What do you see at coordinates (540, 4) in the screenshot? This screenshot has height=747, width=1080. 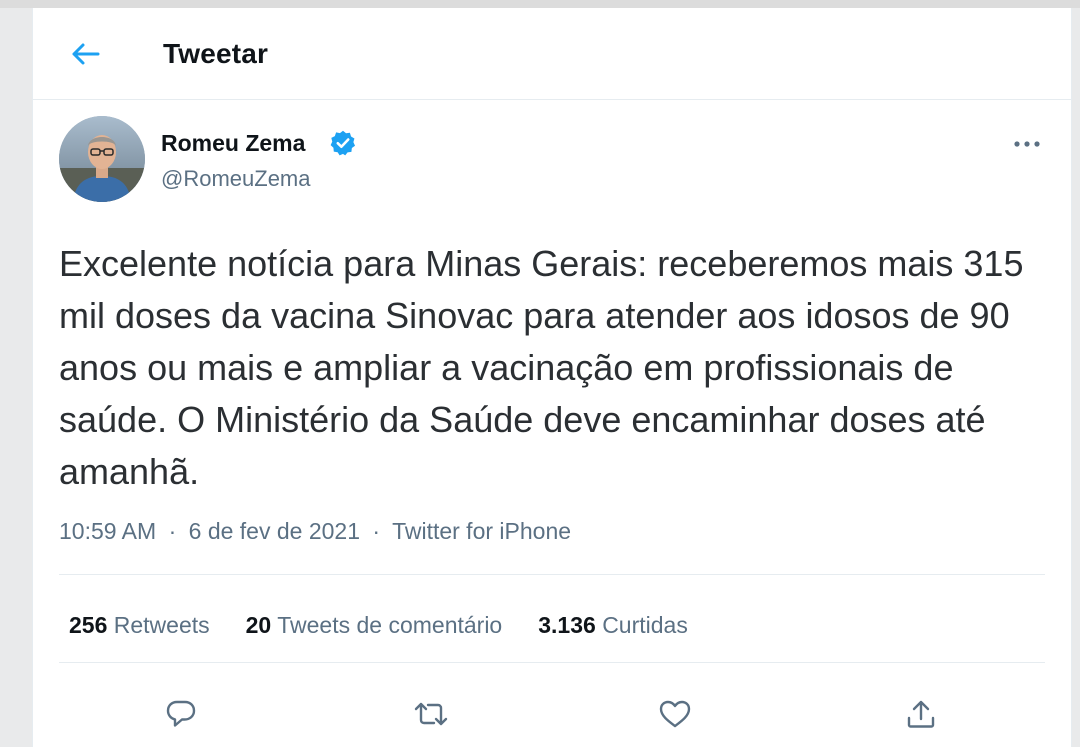 I see `window-top-strip` at bounding box center [540, 4].